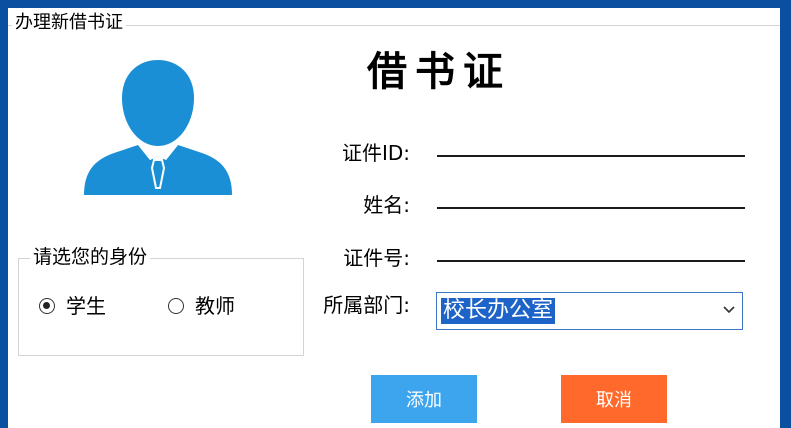 This screenshot has height=428, width=791. Describe the element at coordinates (439, 71) in the screenshot. I see `card-heading: 借书证` at that location.